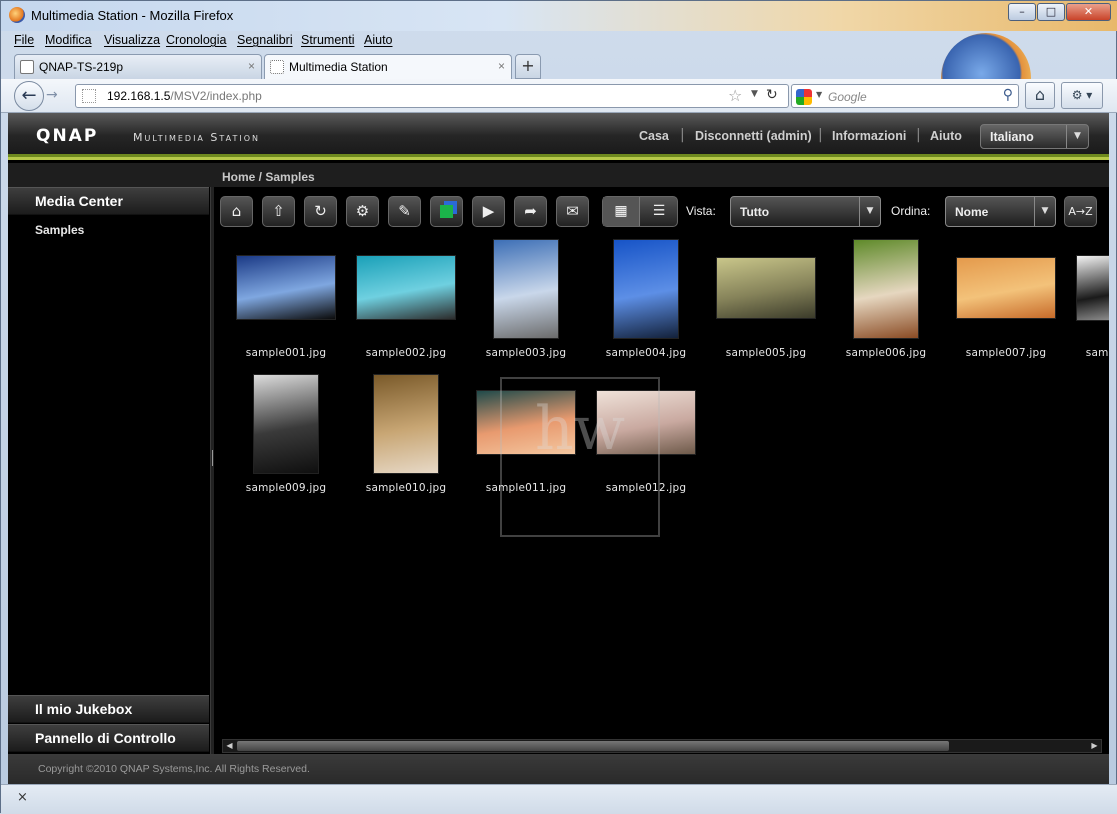 The image size is (1117, 814). I want to click on scroll-left-icon: ◀, so click(229, 746).